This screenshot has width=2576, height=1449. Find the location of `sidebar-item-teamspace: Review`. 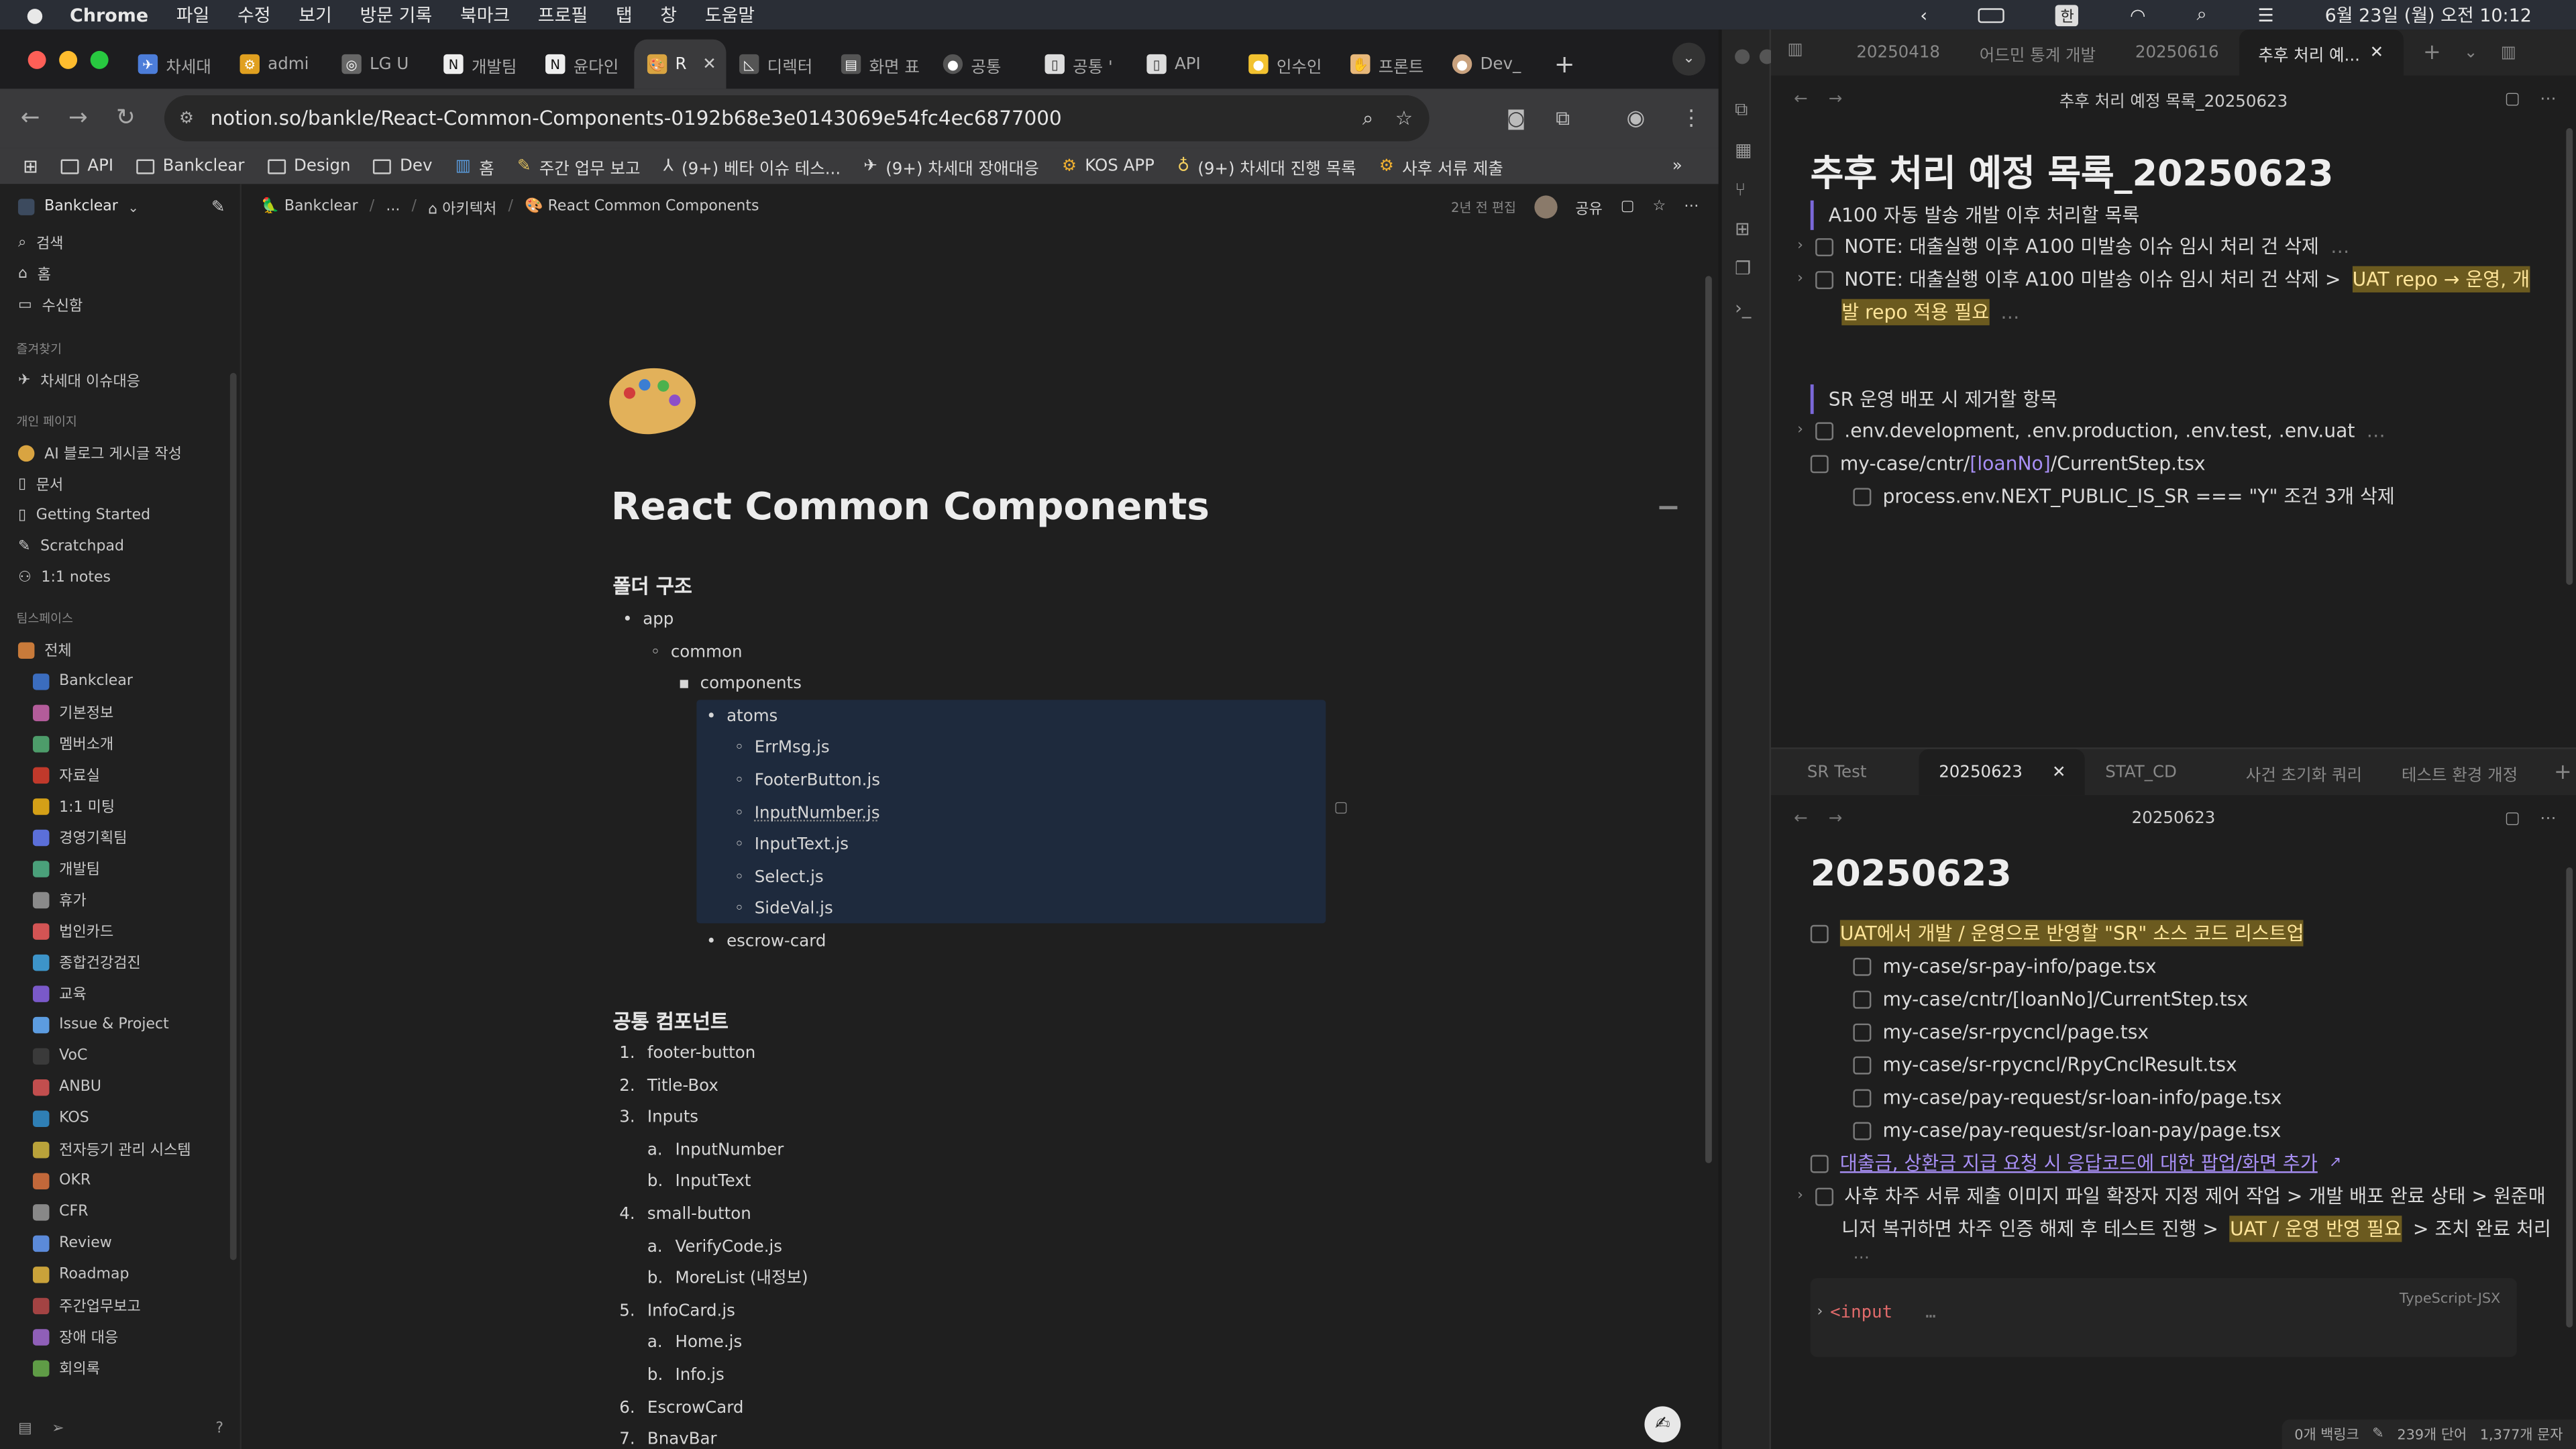

sidebar-item-teamspace: Review is located at coordinates (120, 1242).